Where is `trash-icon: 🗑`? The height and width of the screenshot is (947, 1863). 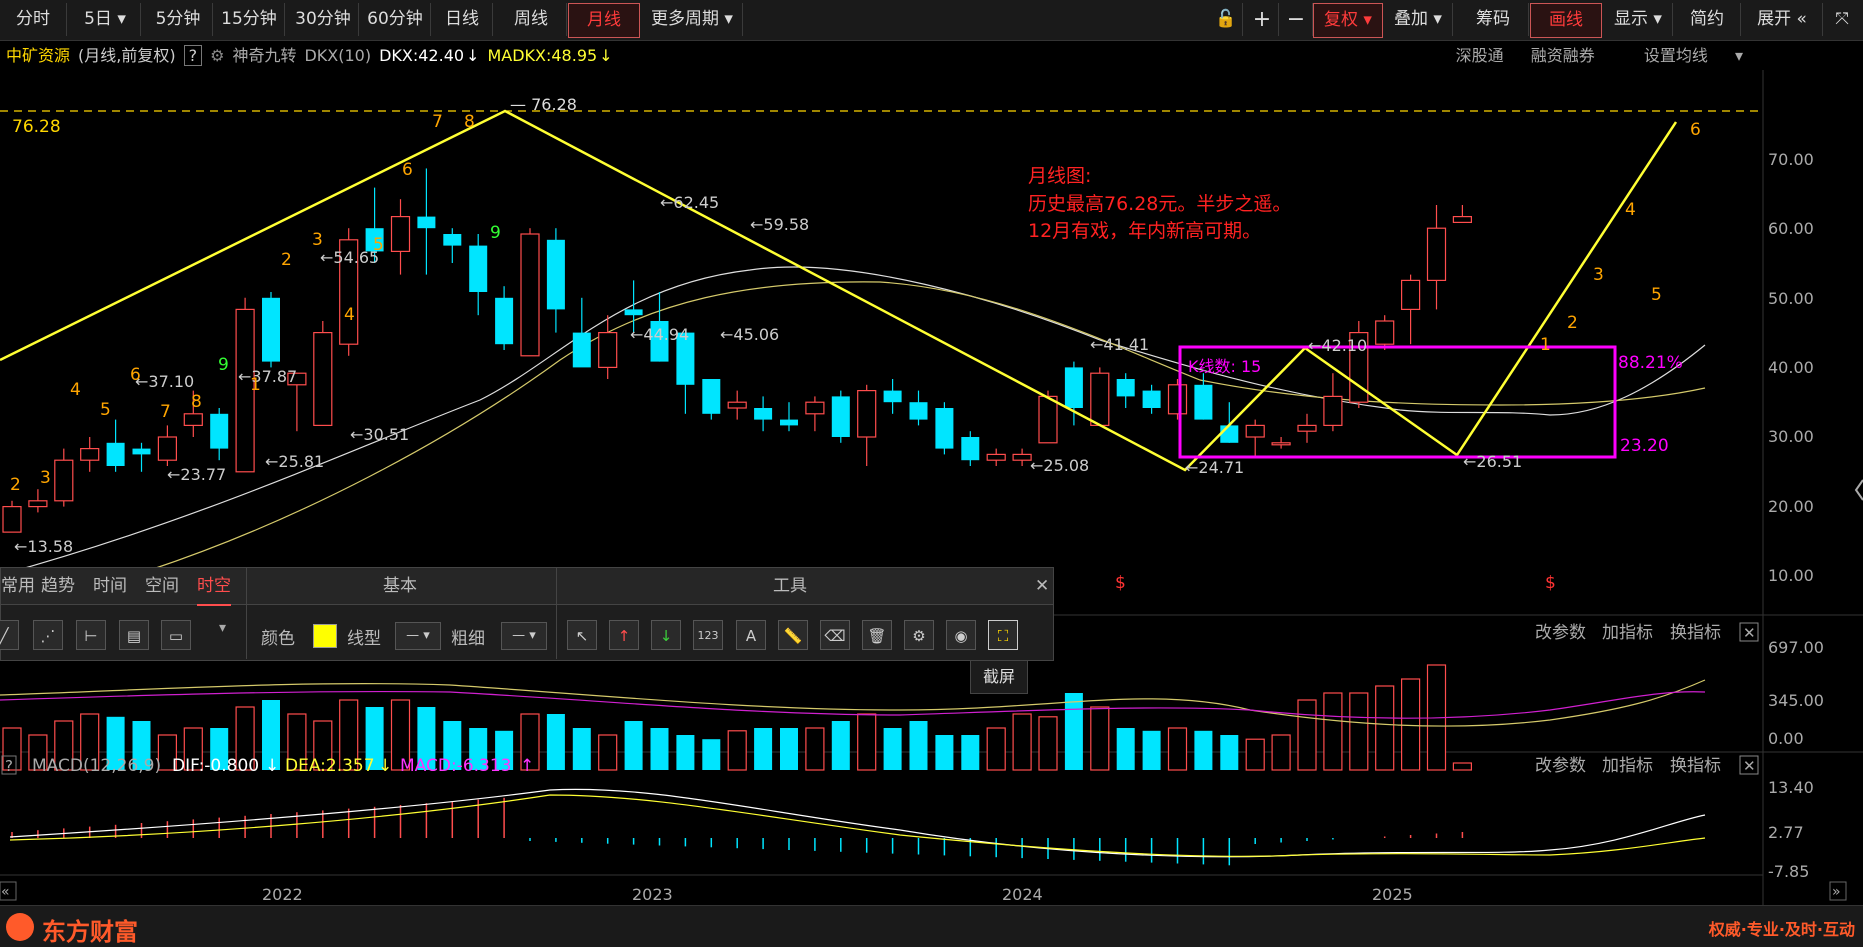 trash-icon: 🗑 is located at coordinates (877, 635).